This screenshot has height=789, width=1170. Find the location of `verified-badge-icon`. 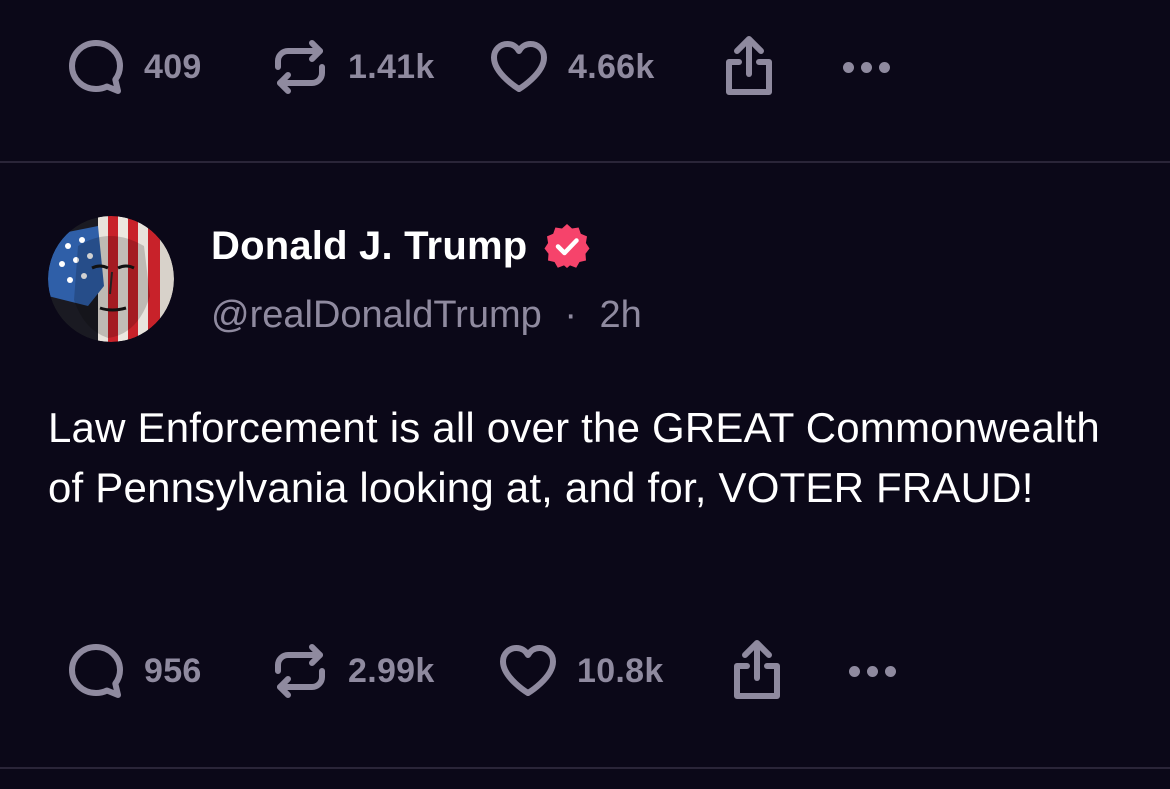

verified-badge-icon is located at coordinates (567, 246).